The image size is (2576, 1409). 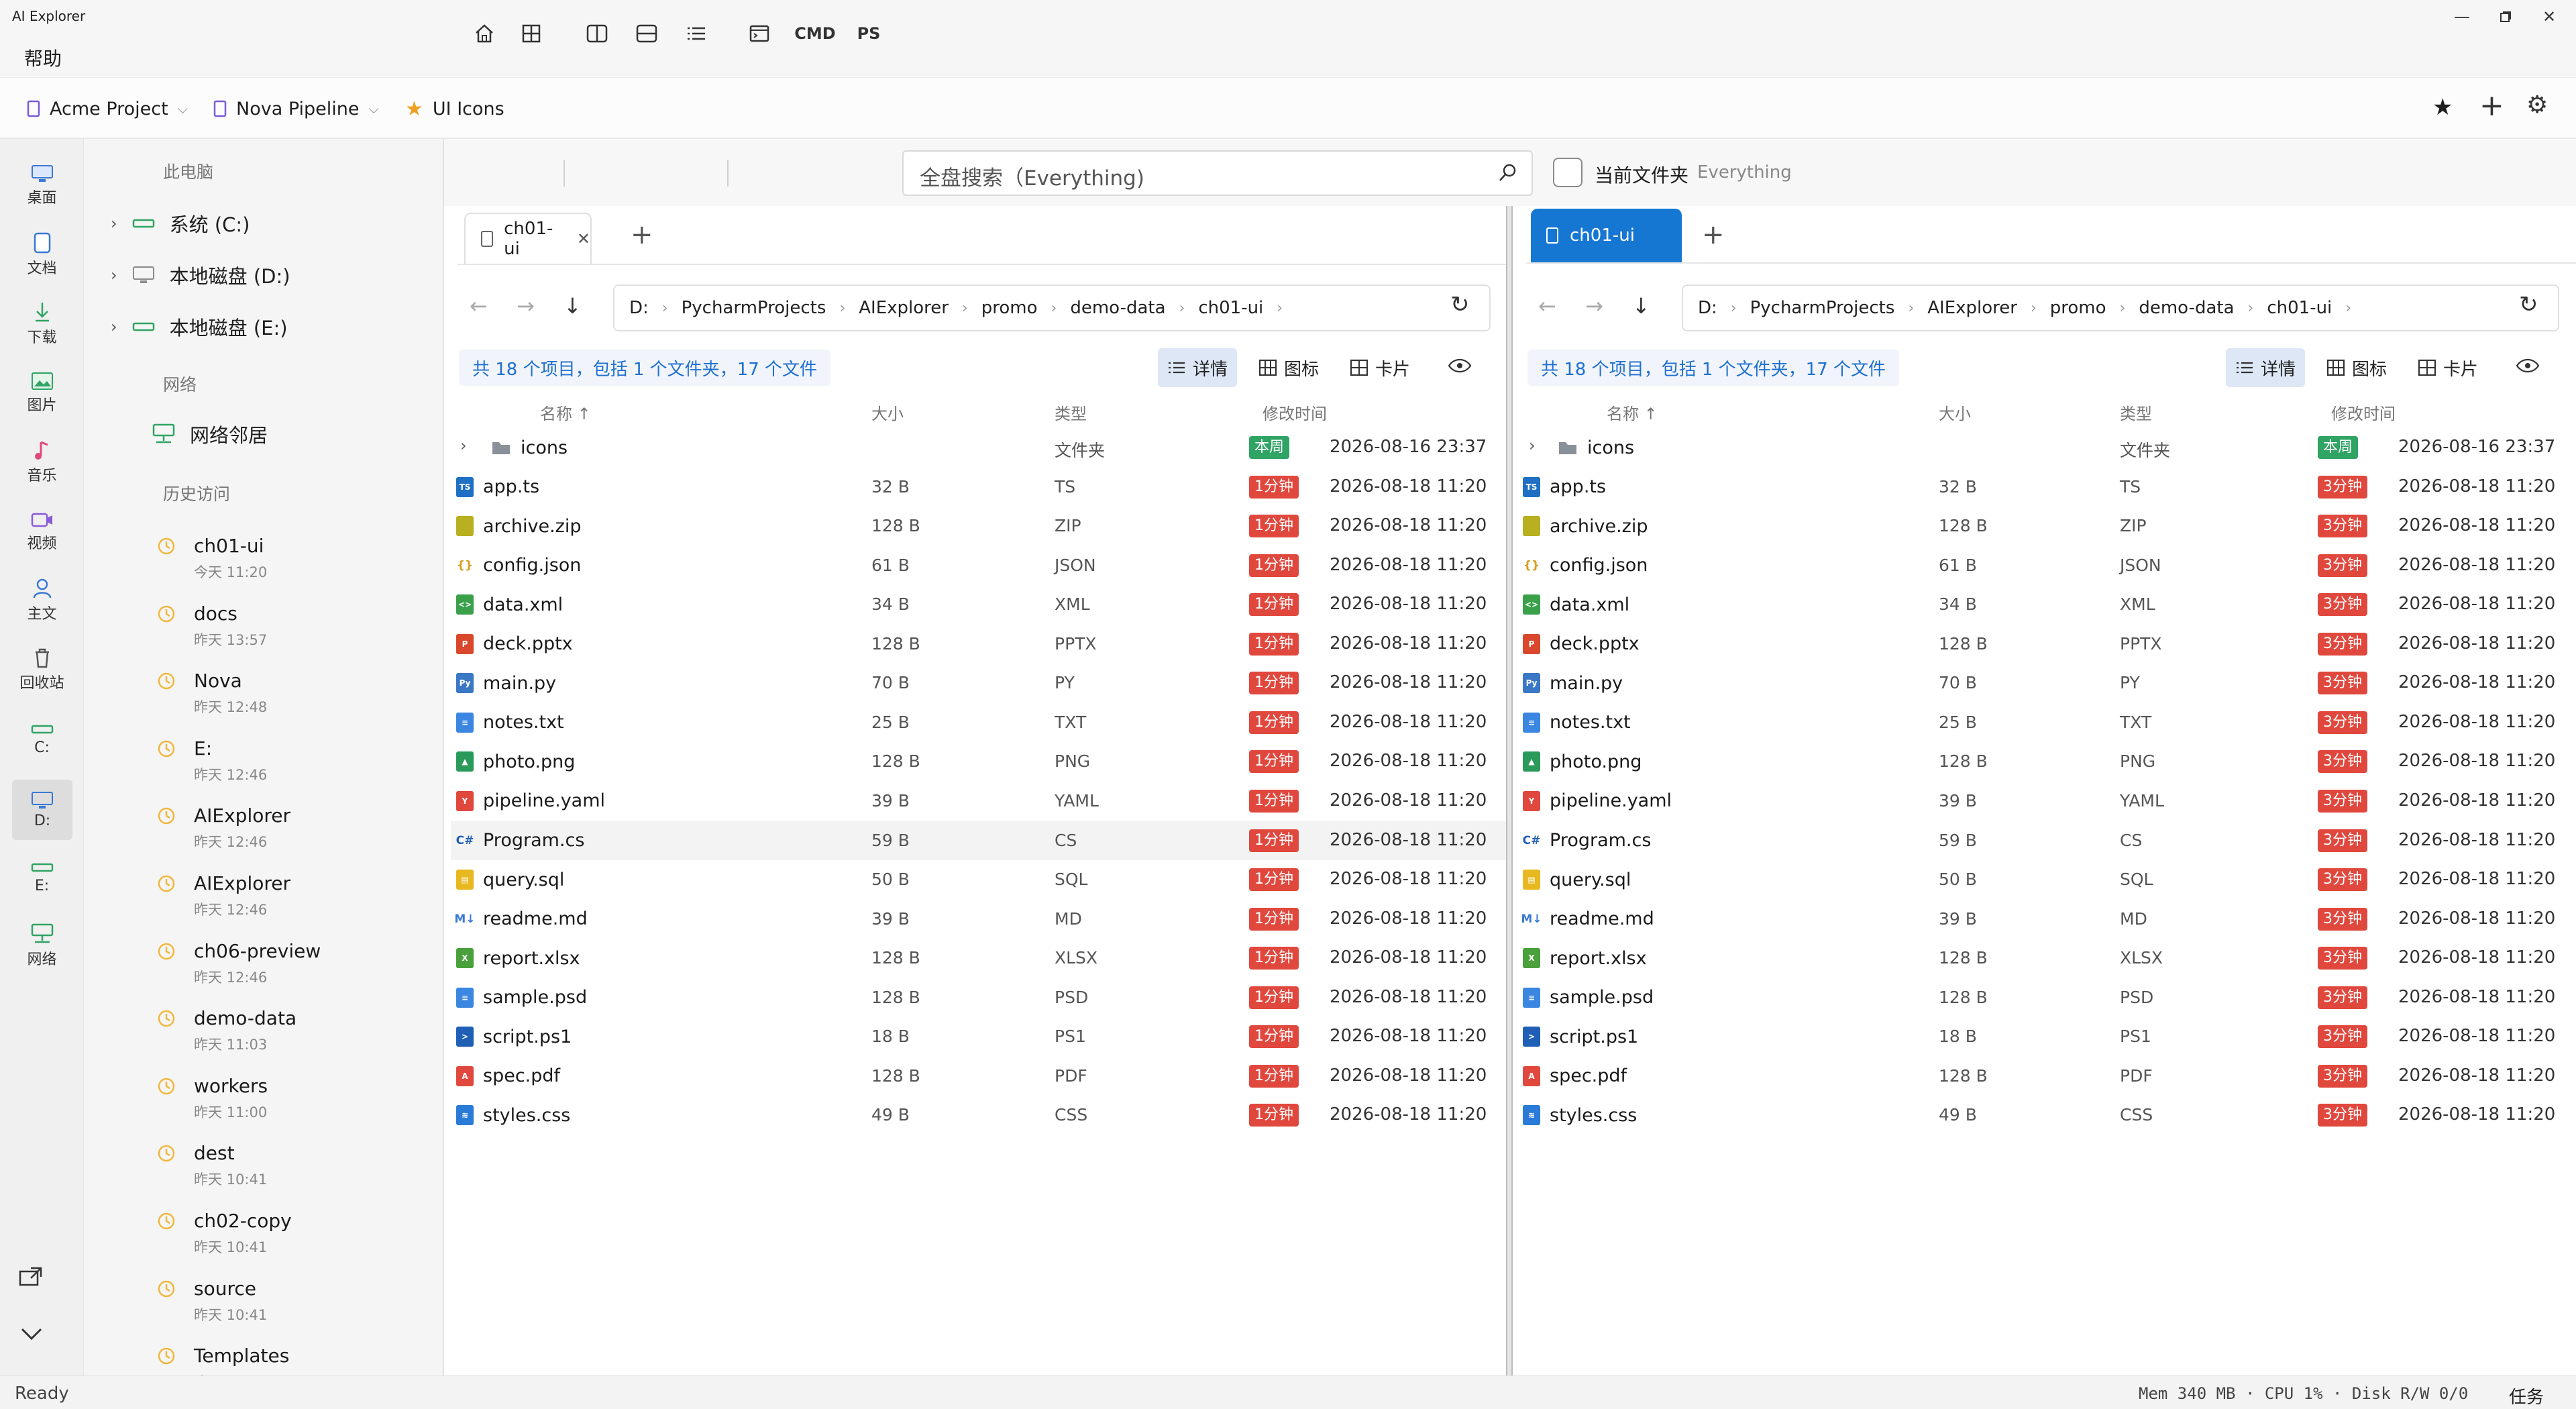 What do you see at coordinates (978, 998) in the screenshot?
I see `file-row: ≡ sample.psd 128 B PSD 1分钟 2026-08-18 11:20` at bounding box center [978, 998].